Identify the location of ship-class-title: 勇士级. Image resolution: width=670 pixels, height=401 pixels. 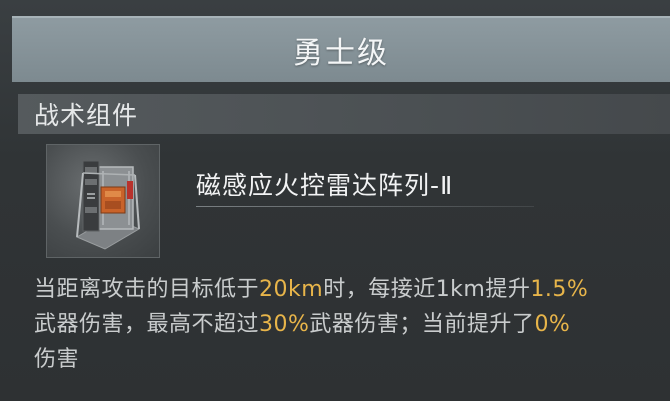
(341, 53).